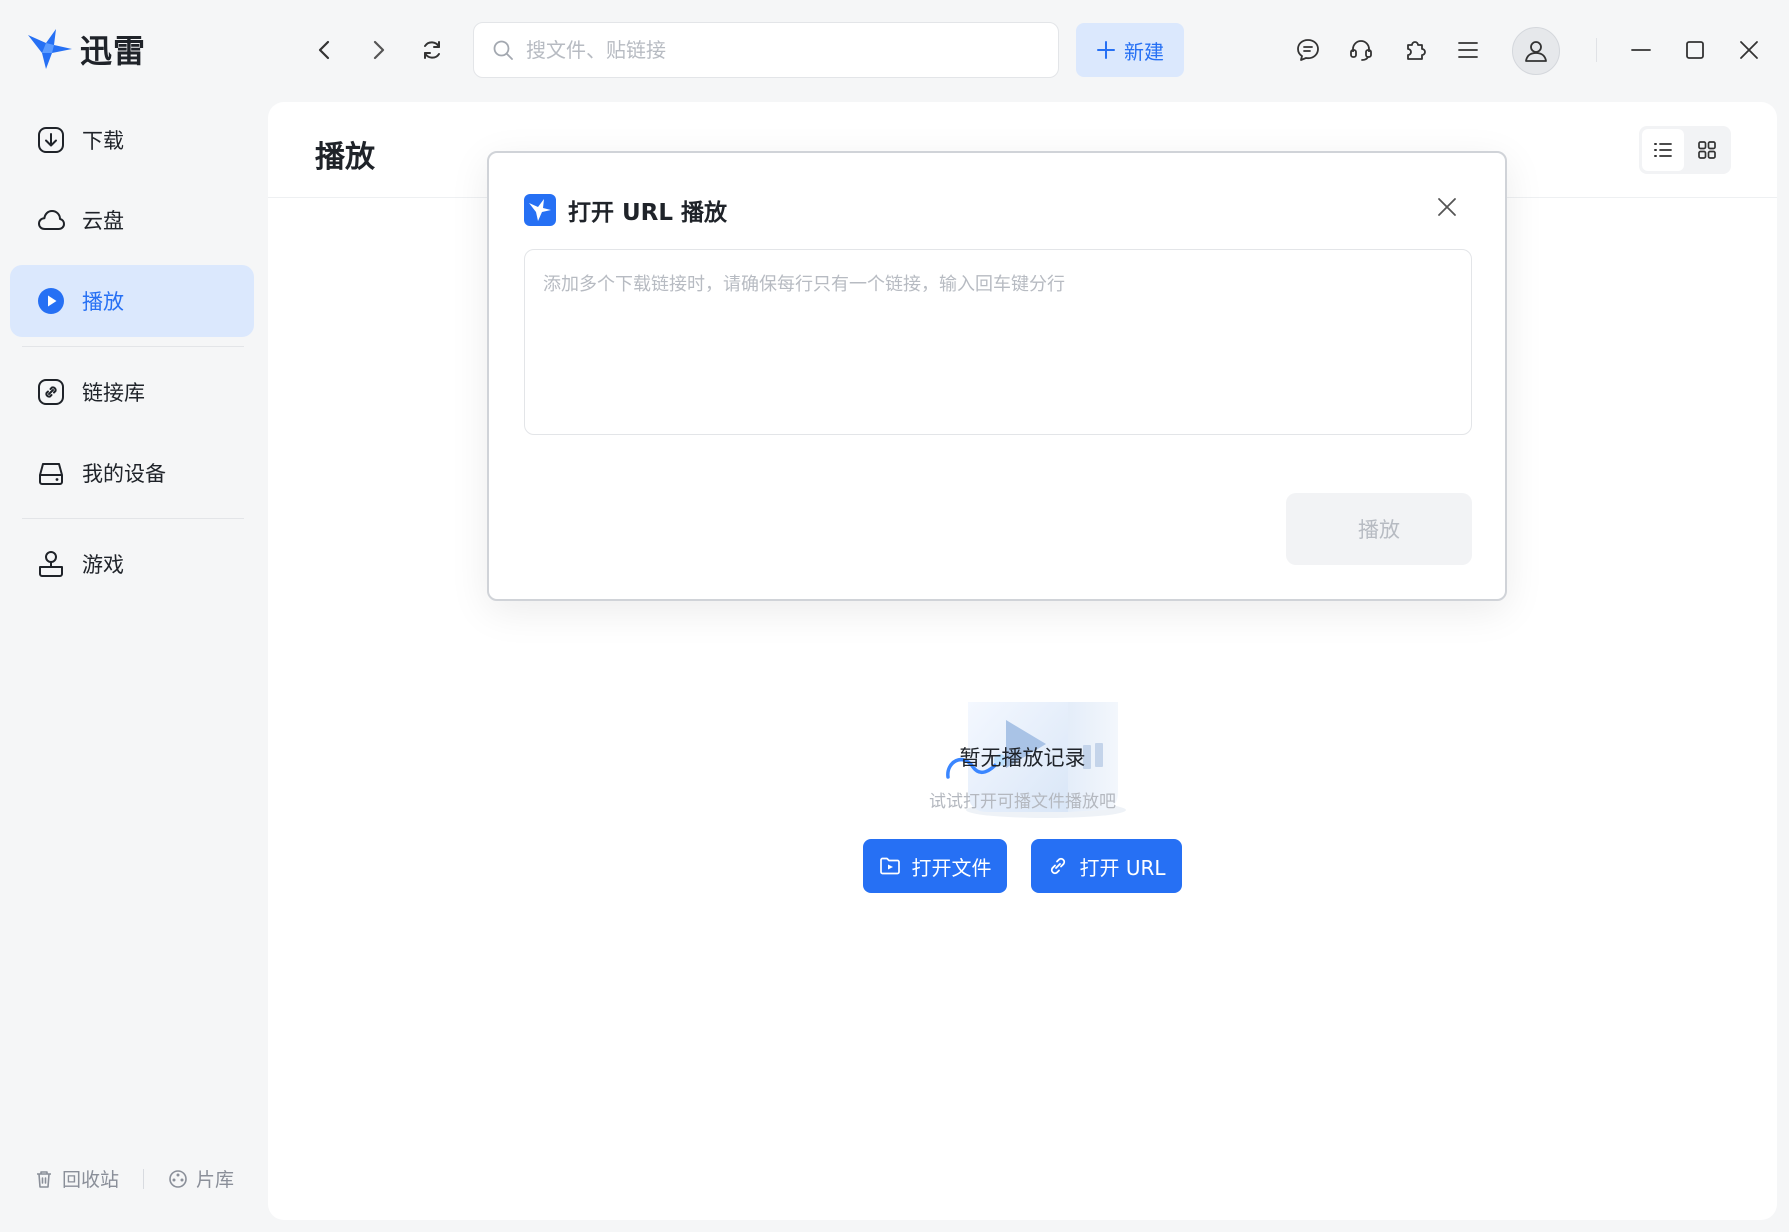  I want to click on user-avatar, so click(1536, 51).